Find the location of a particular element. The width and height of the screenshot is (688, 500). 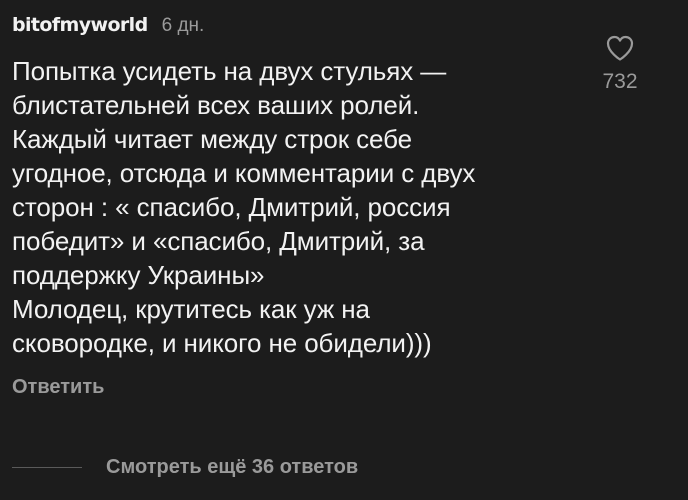

divider-line is located at coordinates (47, 467).